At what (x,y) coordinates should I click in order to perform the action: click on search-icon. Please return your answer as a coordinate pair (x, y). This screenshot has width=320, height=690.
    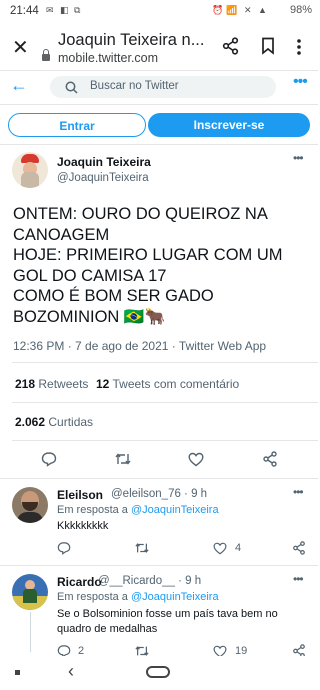
    Looking at the image, I should click on (71, 87).